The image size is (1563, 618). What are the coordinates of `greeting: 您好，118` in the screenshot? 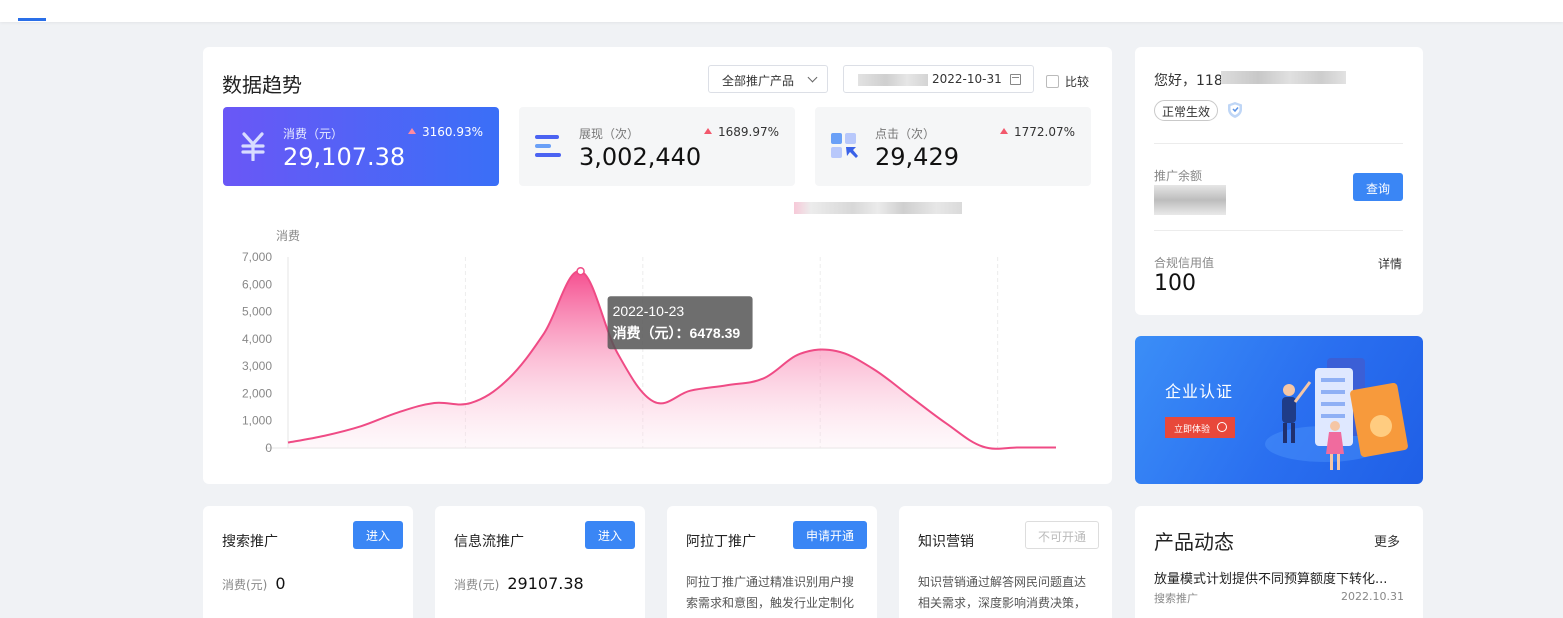 It's located at (1188, 81).